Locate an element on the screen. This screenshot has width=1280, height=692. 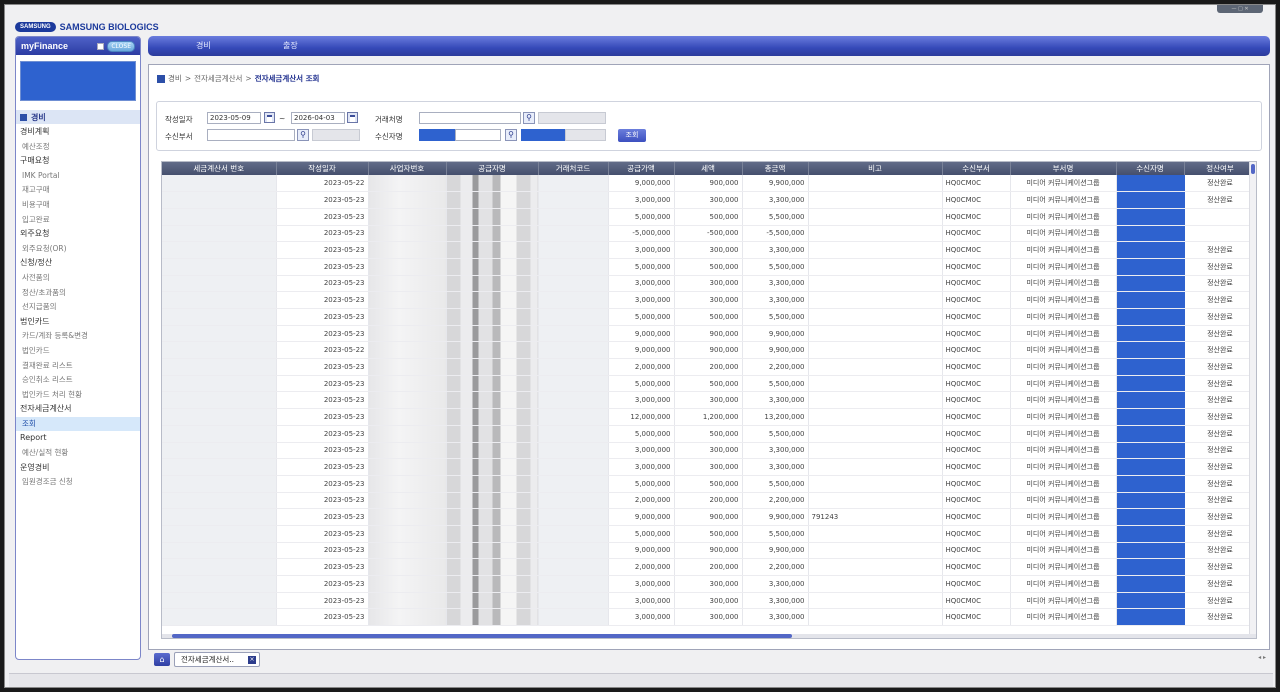
sidebar-item: IMK Portal is located at coordinates (78, 176).